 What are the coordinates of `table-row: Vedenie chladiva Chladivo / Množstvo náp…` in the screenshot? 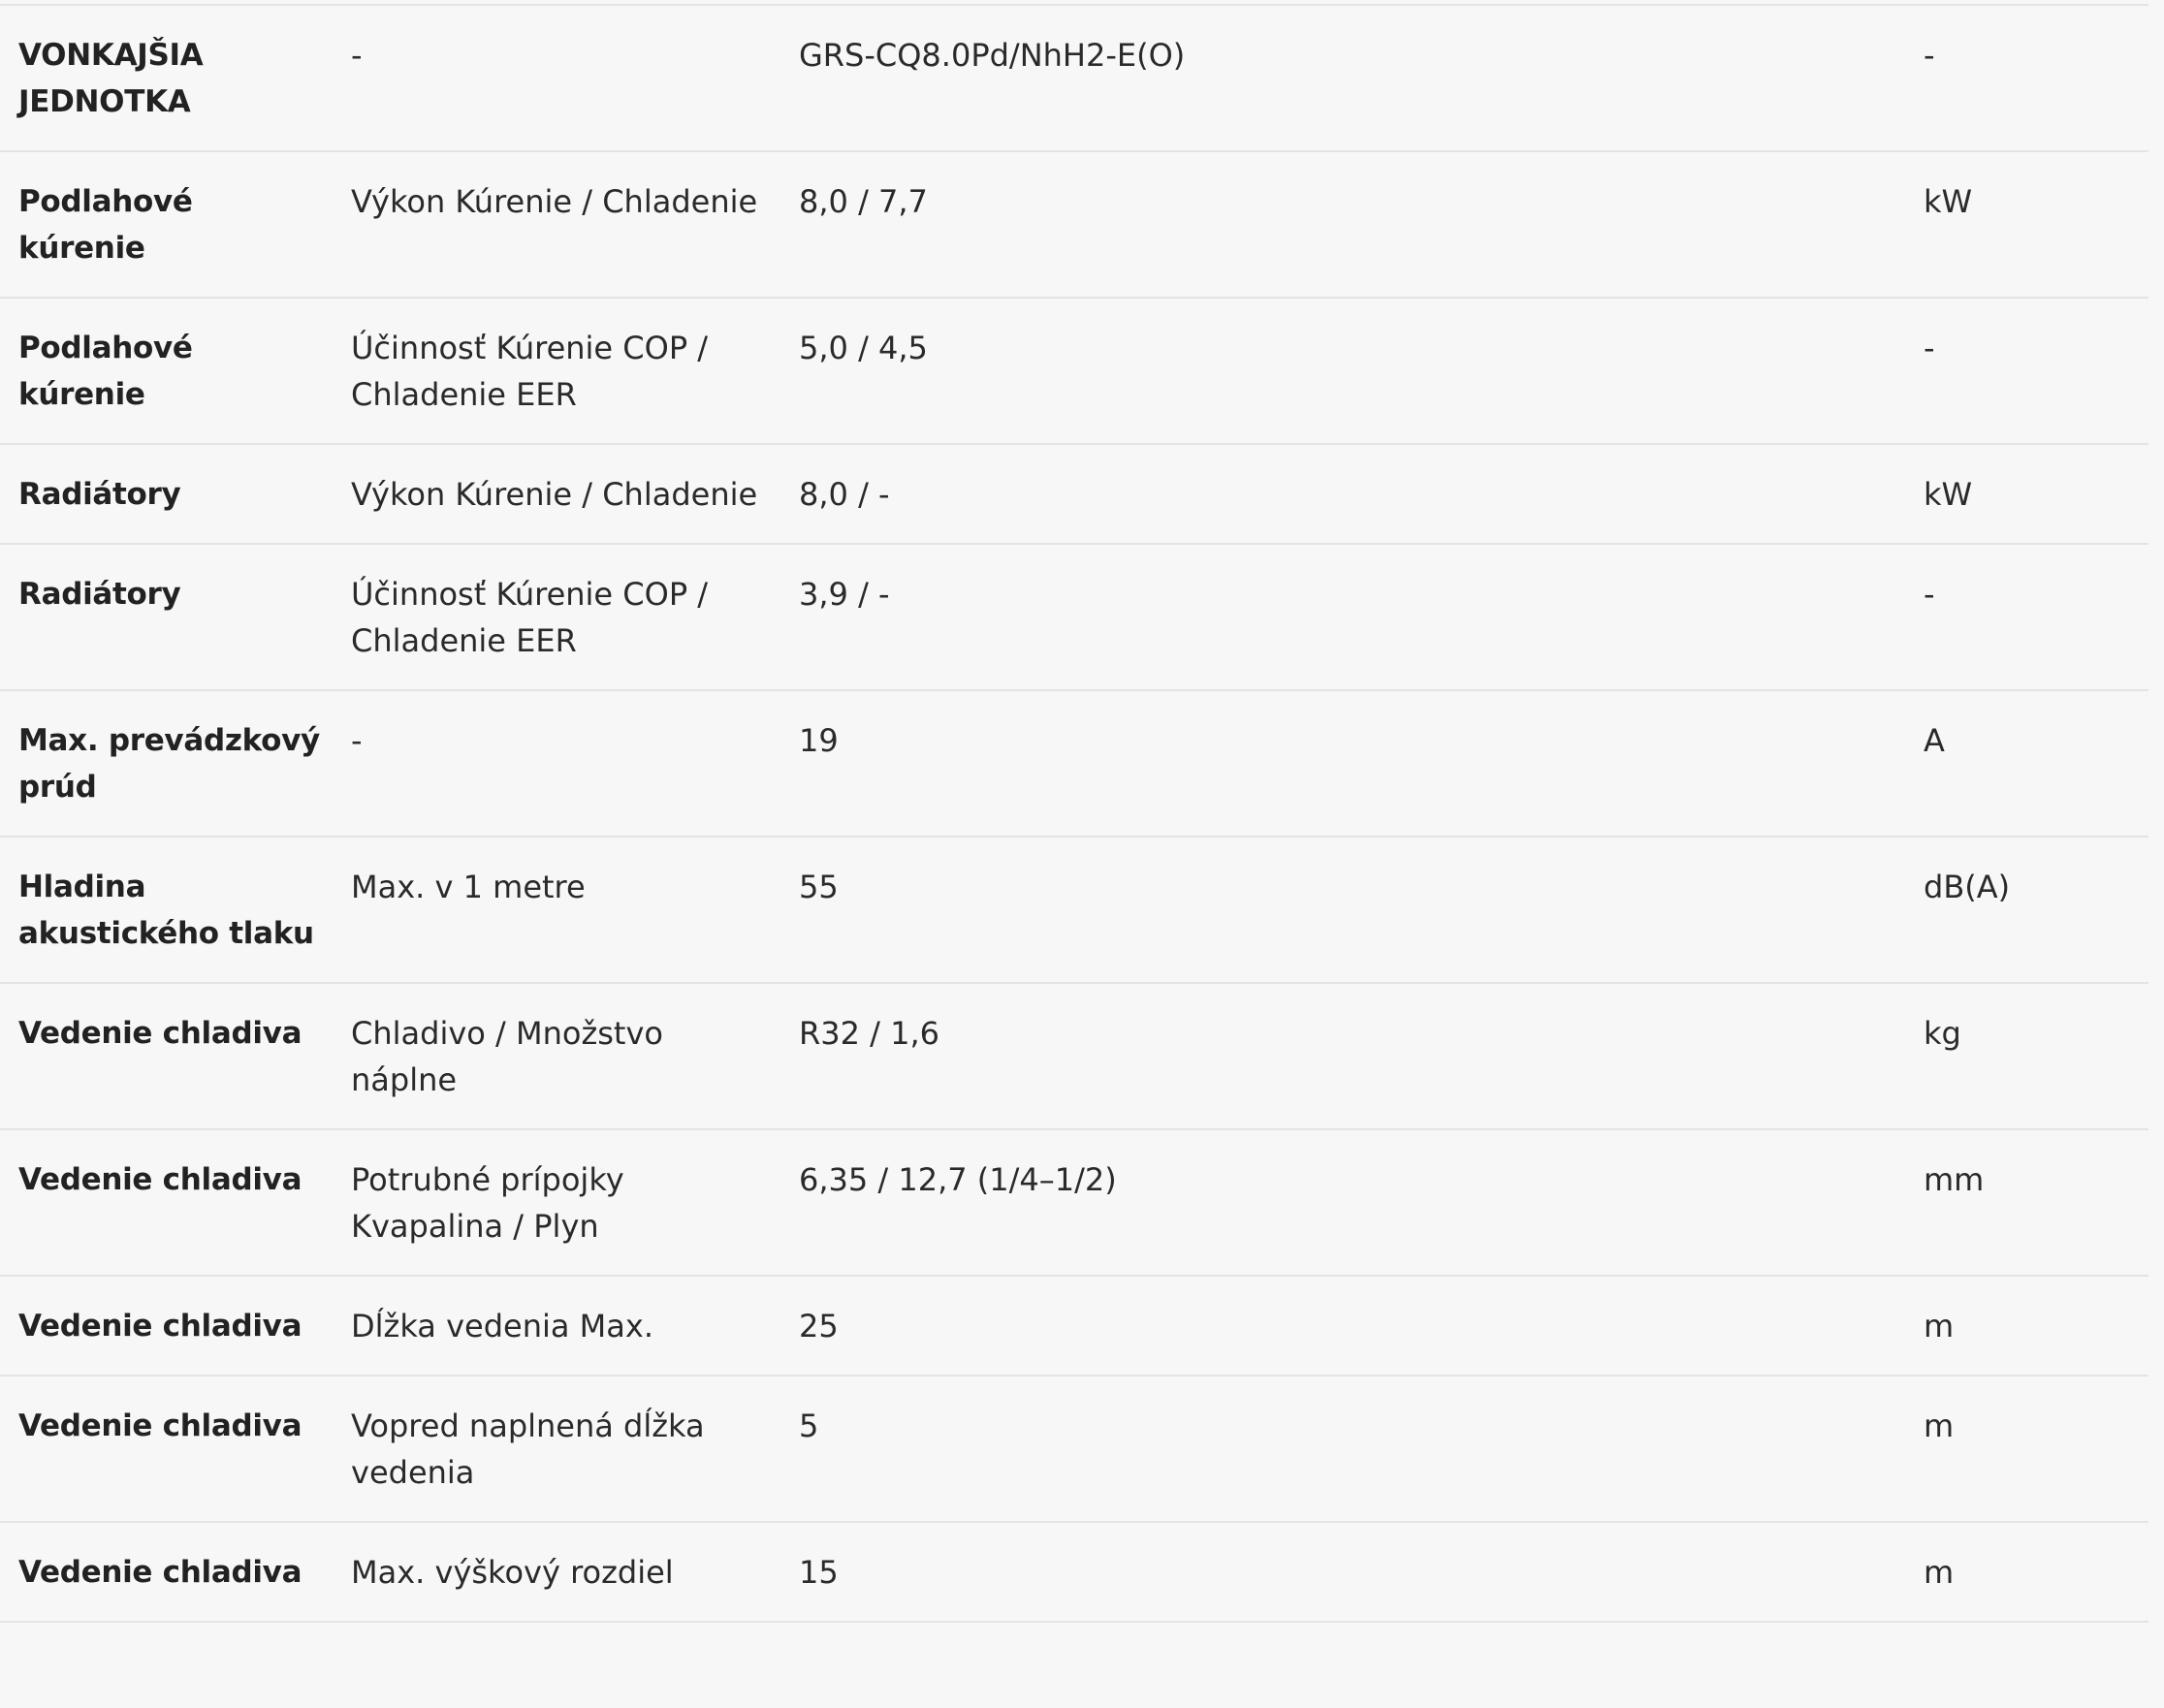 It's located at (1074, 1056).